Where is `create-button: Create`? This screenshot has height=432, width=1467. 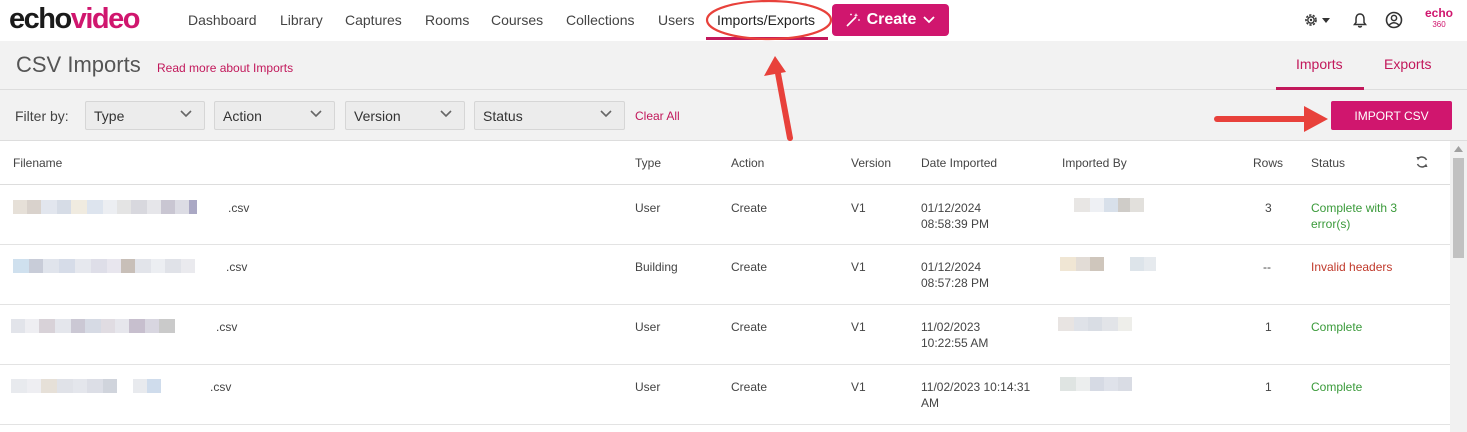 create-button: Create is located at coordinates (890, 20).